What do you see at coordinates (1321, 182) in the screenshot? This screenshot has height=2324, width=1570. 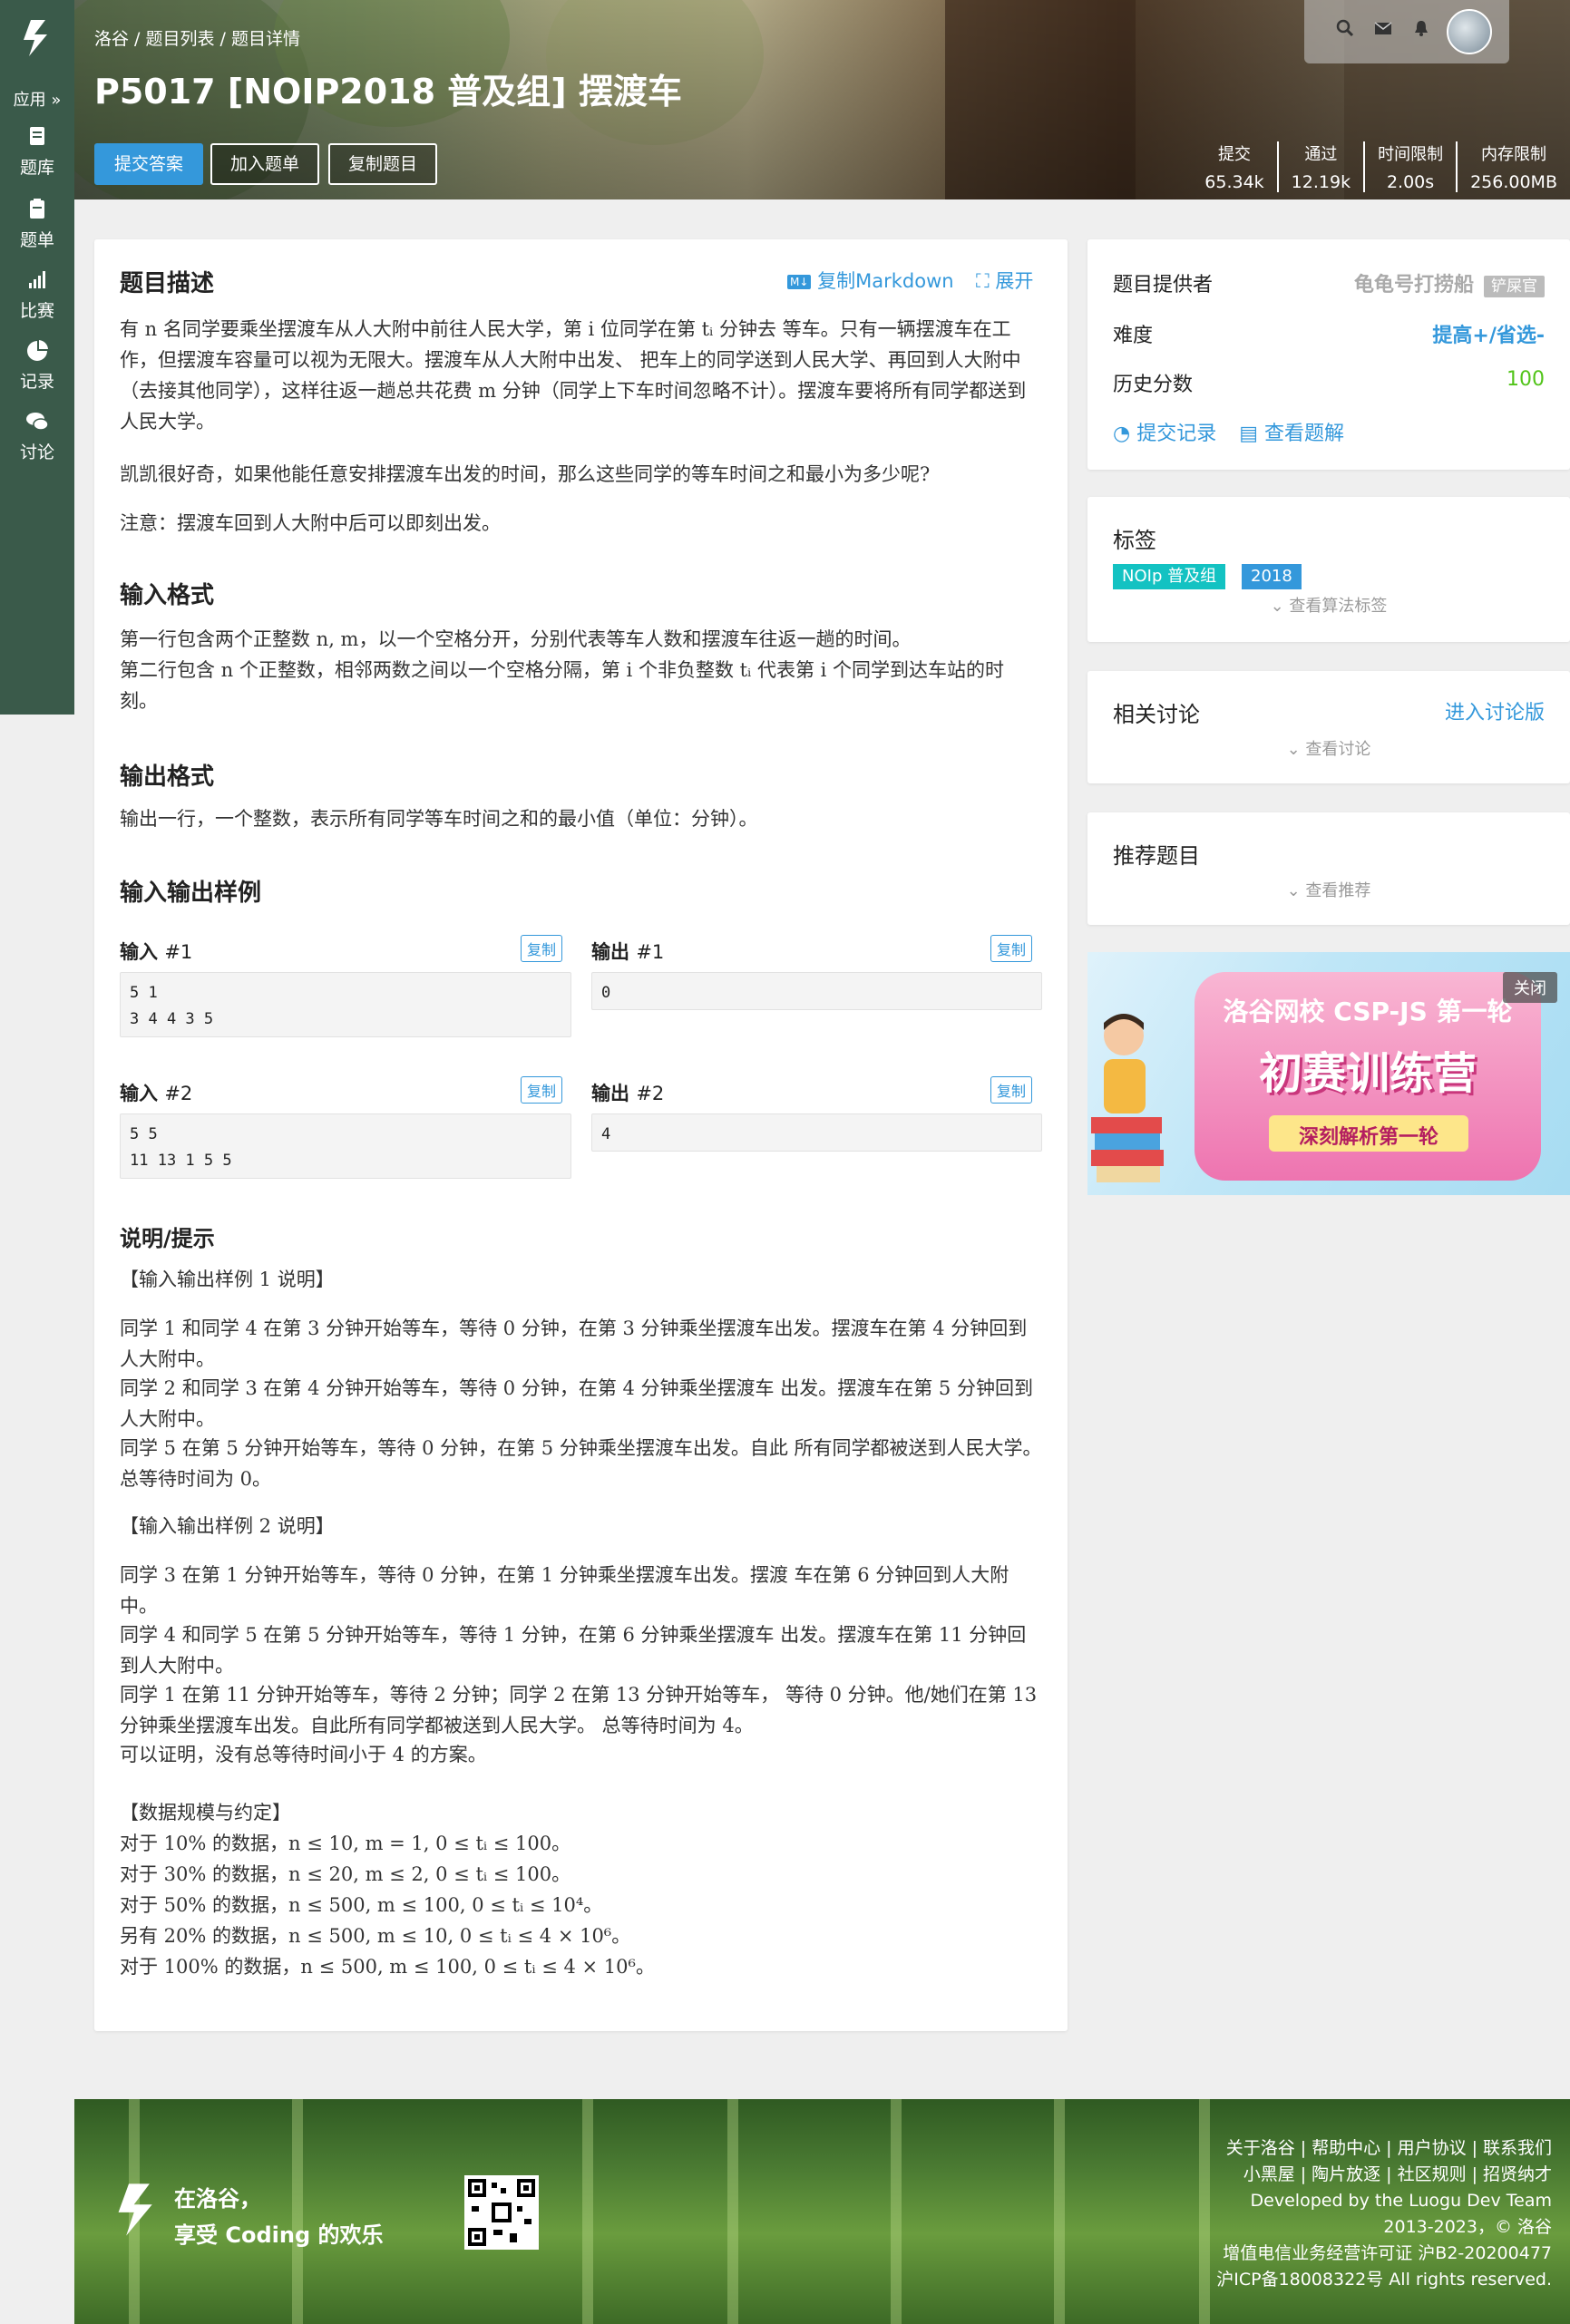 I see `stat-value: 12.19k` at bounding box center [1321, 182].